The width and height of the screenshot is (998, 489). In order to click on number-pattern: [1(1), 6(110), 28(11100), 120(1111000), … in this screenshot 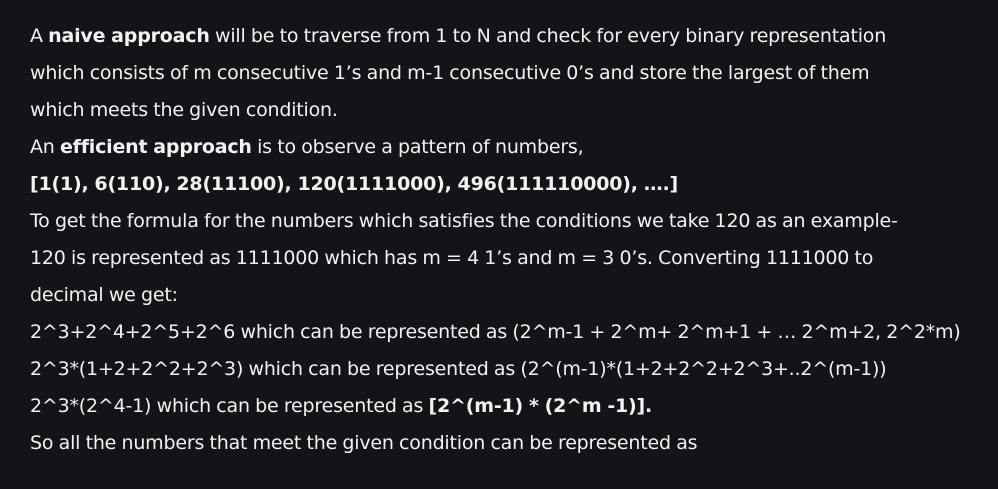, I will do `click(505, 184)`.